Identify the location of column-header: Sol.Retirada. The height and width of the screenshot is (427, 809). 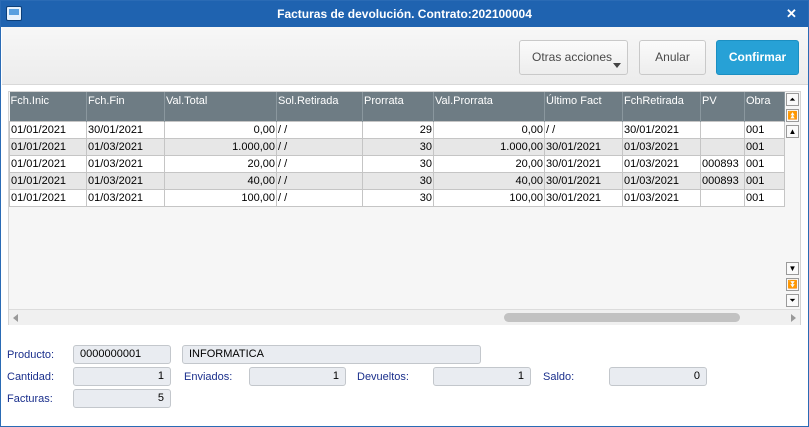
(319, 106).